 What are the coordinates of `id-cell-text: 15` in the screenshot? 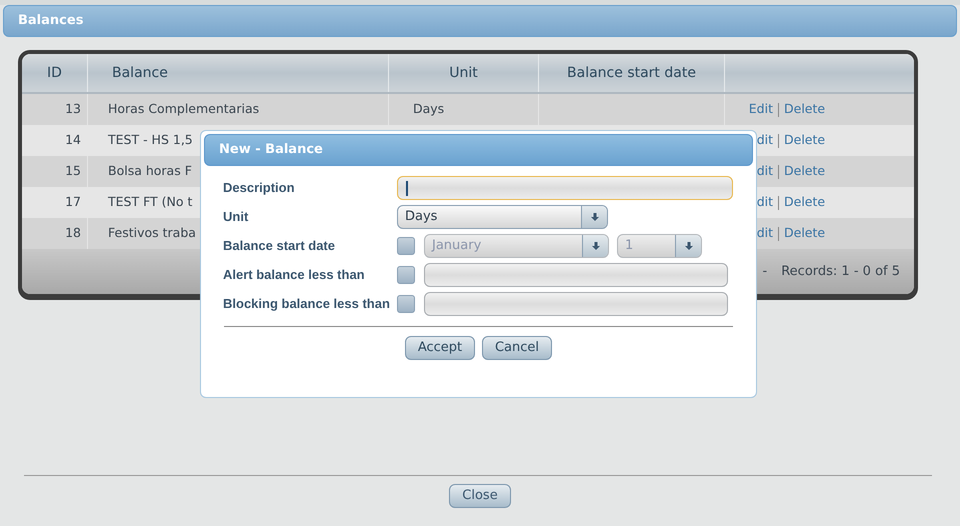 It's located at (73, 171).